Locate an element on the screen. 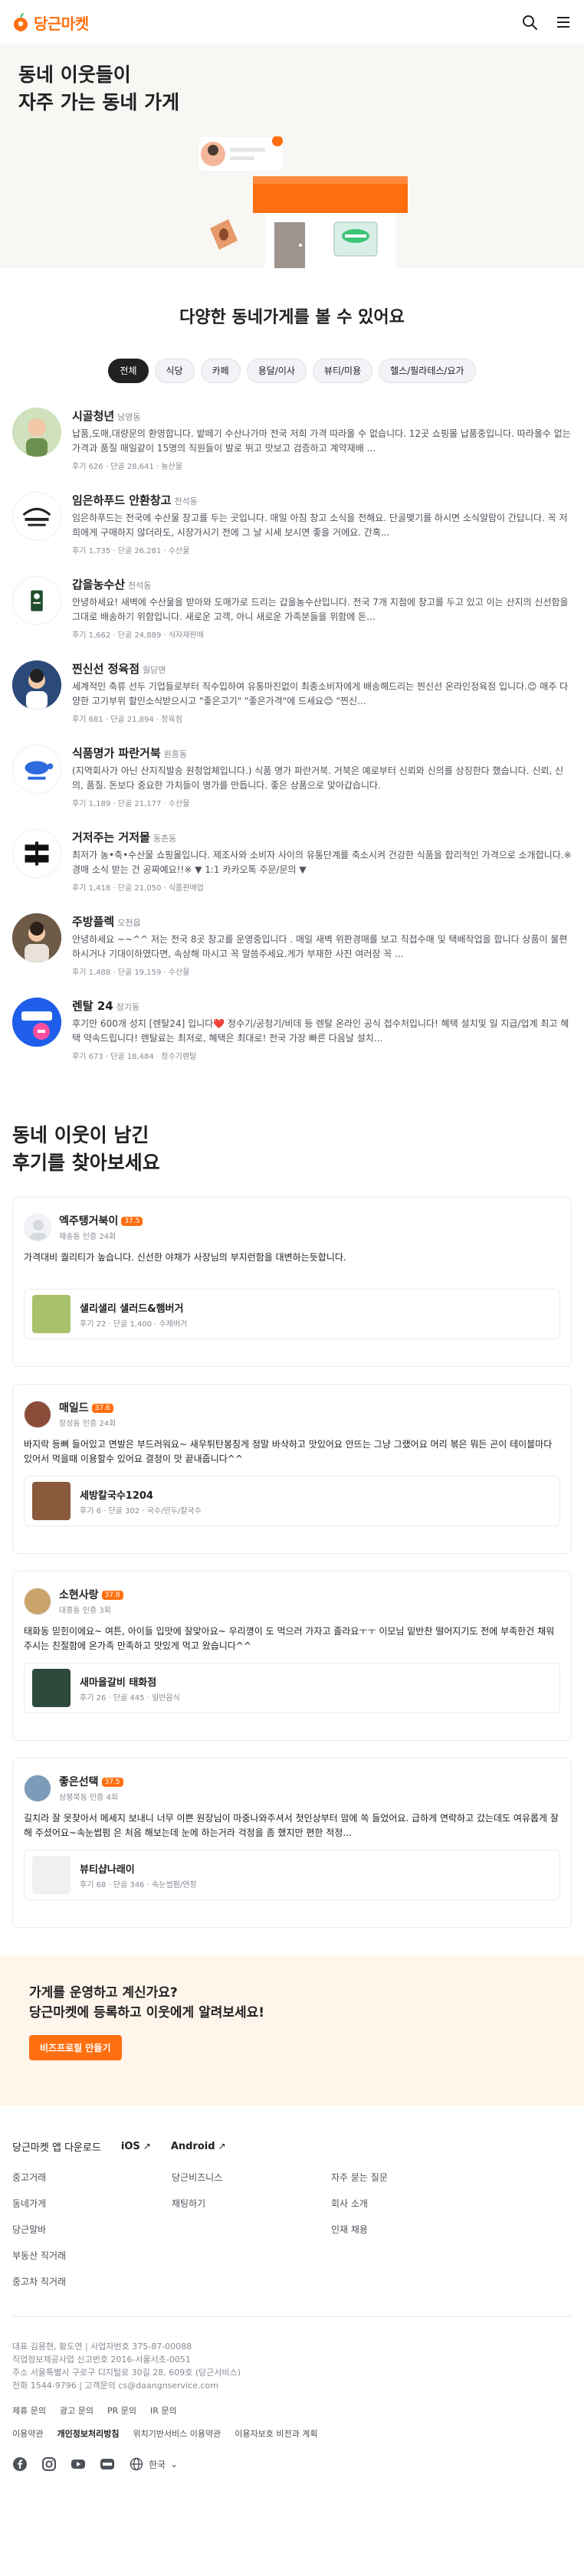  footer-link: 자주 묻는 질문 is located at coordinates (410, 2179).